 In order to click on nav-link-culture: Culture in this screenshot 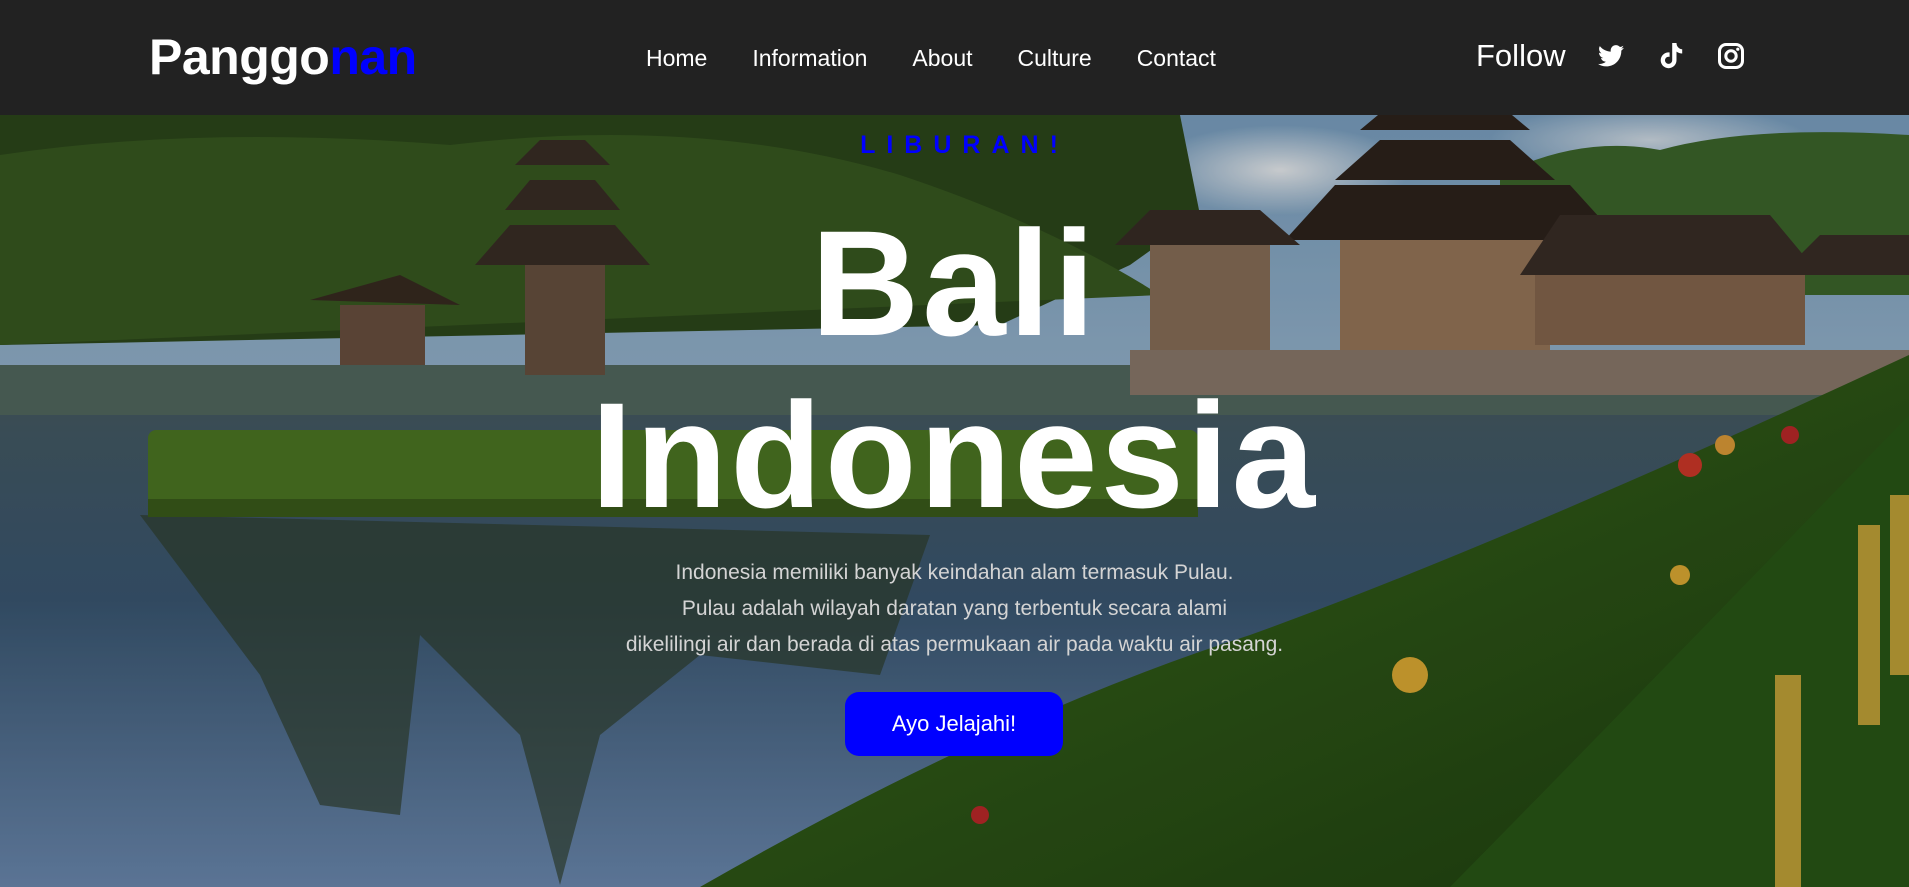, I will do `click(1055, 58)`.